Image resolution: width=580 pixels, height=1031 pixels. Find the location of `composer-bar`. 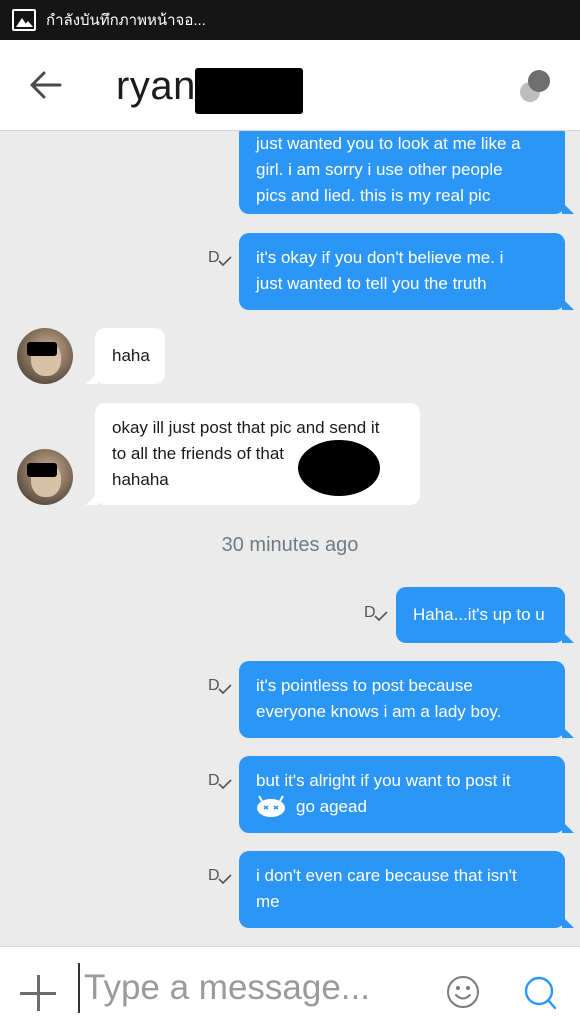

composer-bar is located at coordinates (290, 988).